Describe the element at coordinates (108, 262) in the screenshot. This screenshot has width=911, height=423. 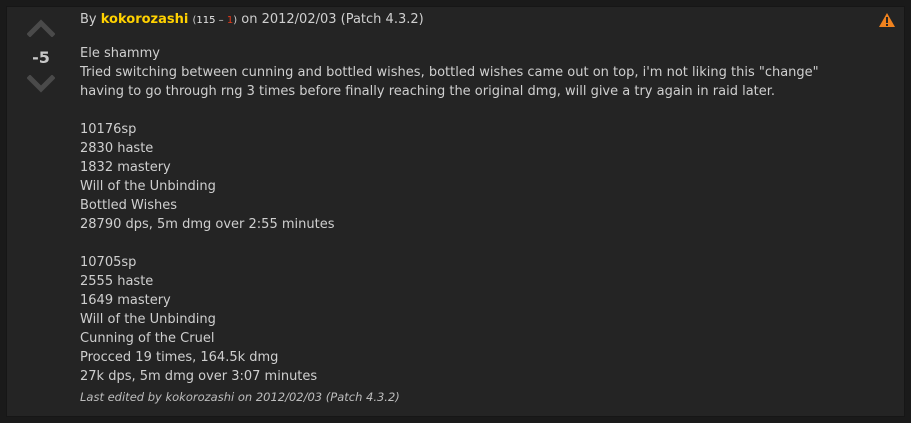
I see `comment-line: 10705sp` at that location.